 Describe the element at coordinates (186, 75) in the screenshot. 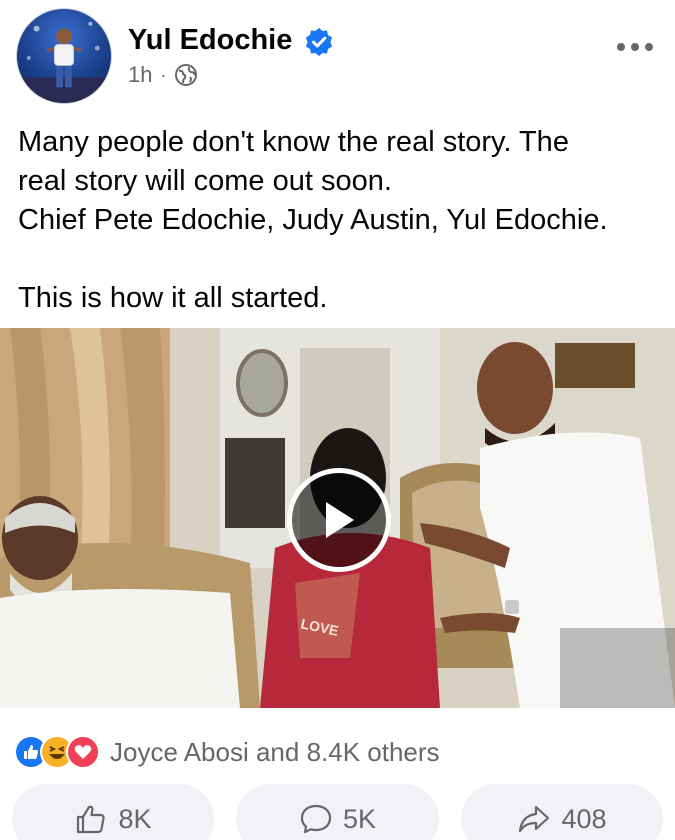

I see `globe-icon` at that location.